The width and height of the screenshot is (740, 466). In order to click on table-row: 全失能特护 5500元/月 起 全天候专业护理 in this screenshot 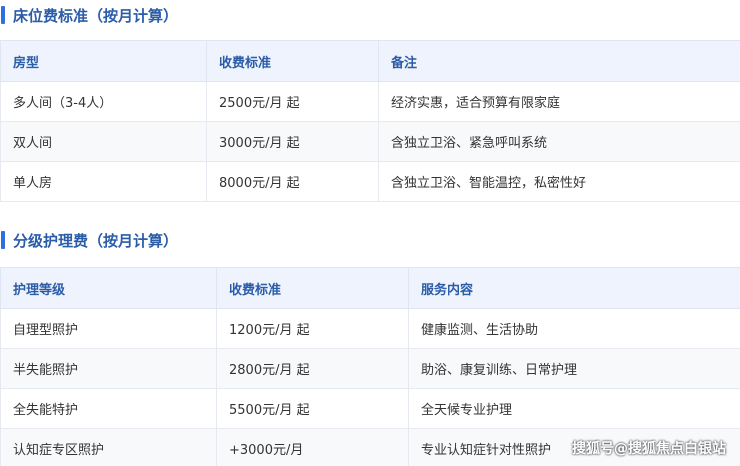, I will do `click(370, 408)`.